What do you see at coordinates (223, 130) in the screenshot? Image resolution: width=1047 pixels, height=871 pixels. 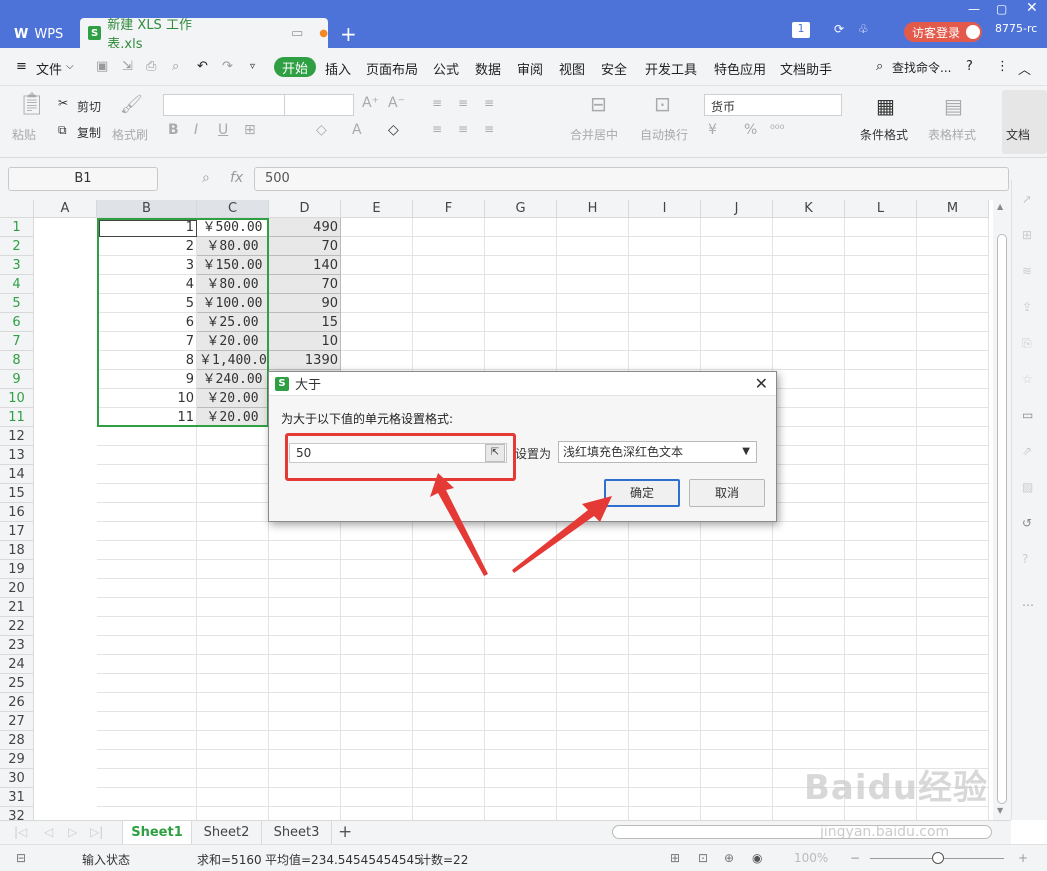 I see `underline-icon: U` at bounding box center [223, 130].